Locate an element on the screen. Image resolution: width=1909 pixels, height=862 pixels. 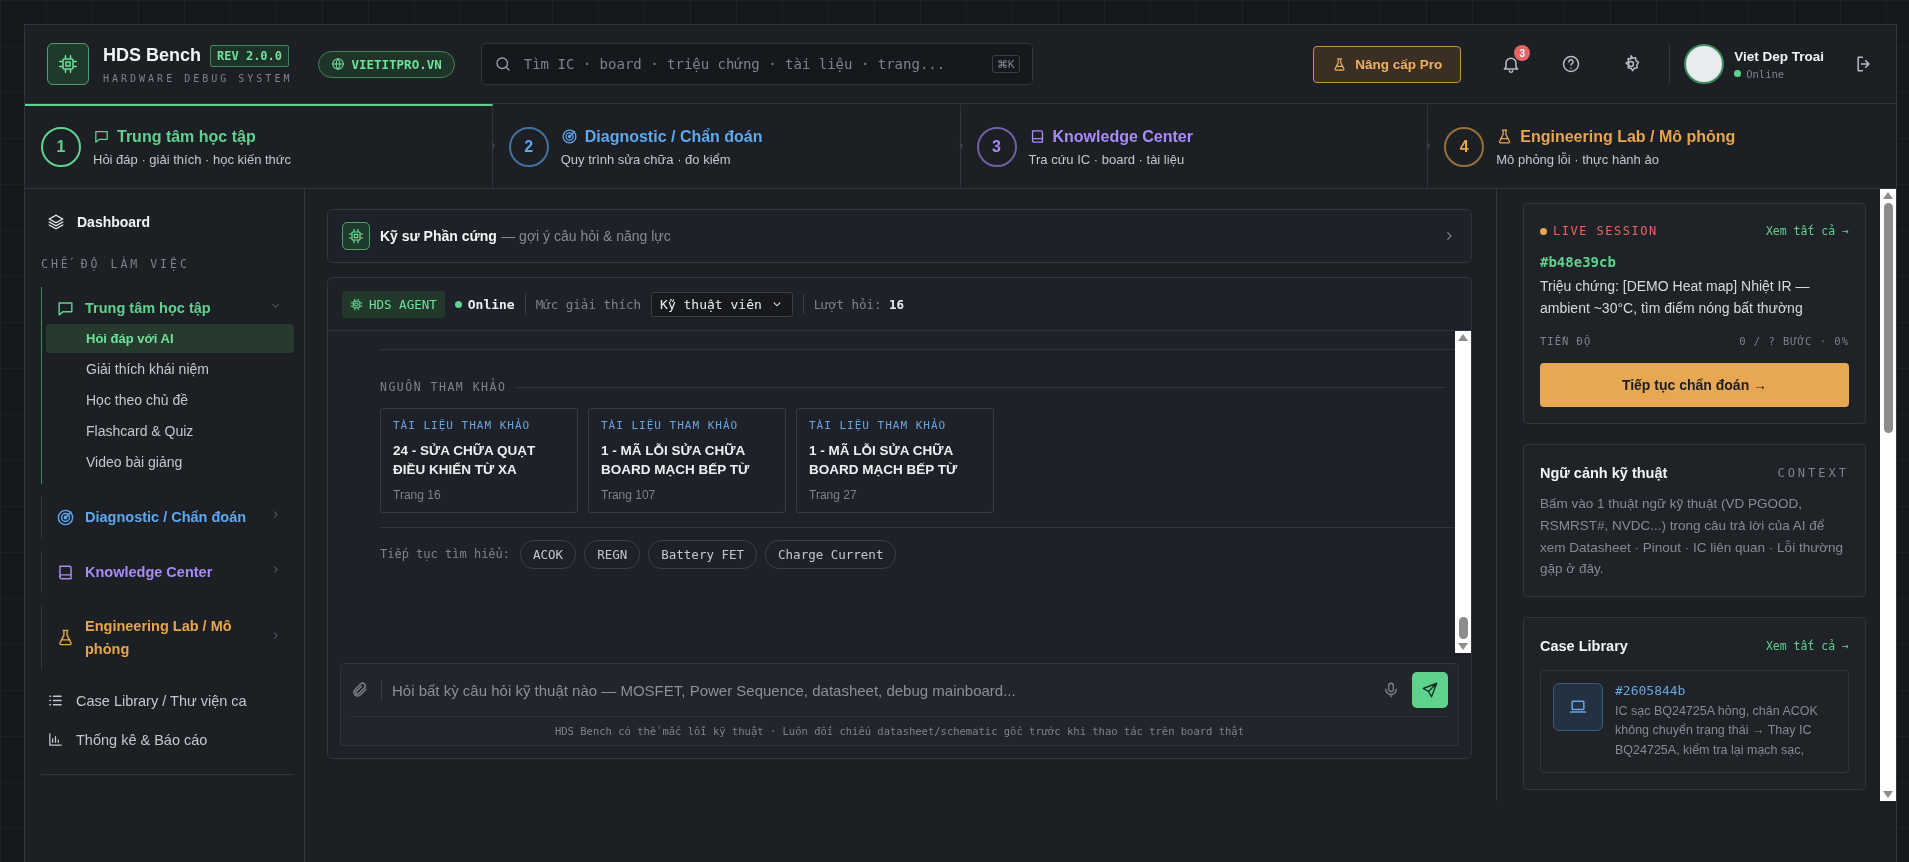
source-card: TÀI LIỆU THAM KHẢO 24 - SỬA CHỮA QUẠT ĐIỀU KHIỂN TỪ XA Trang 16 is located at coordinates (479, 460).